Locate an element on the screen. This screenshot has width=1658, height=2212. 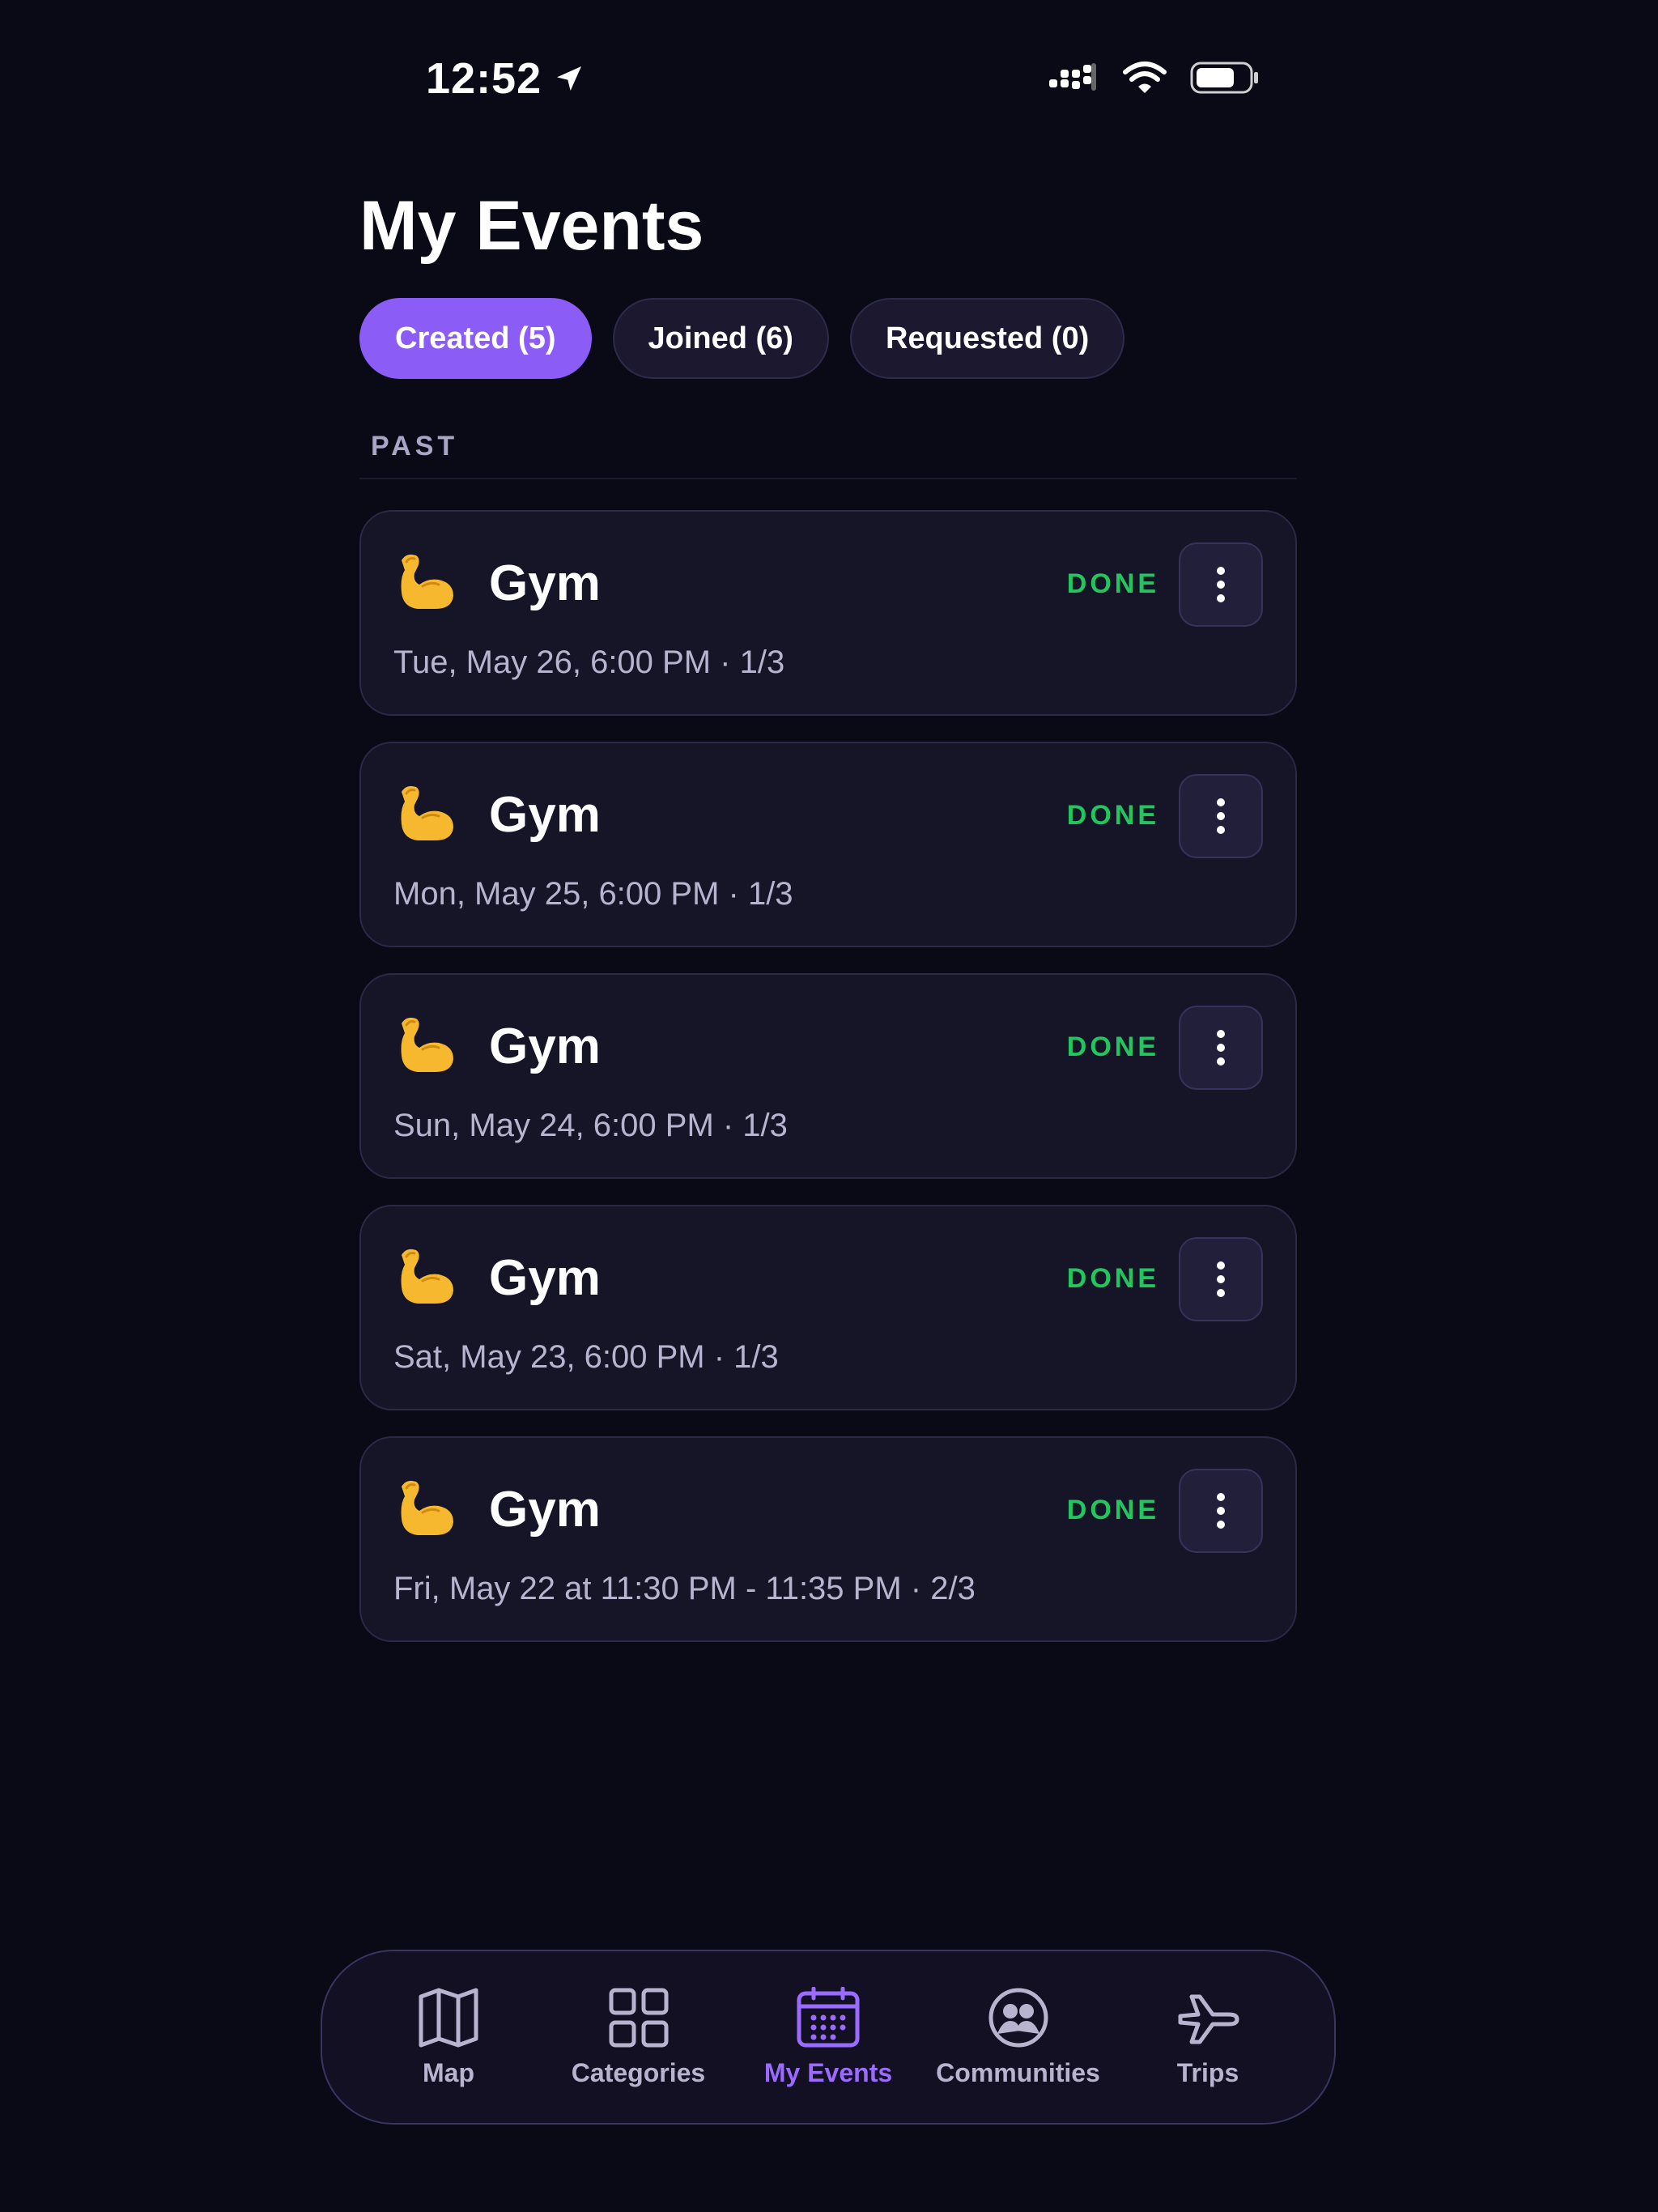
tab-created: Created (5) is located at coordinates (475, 339).